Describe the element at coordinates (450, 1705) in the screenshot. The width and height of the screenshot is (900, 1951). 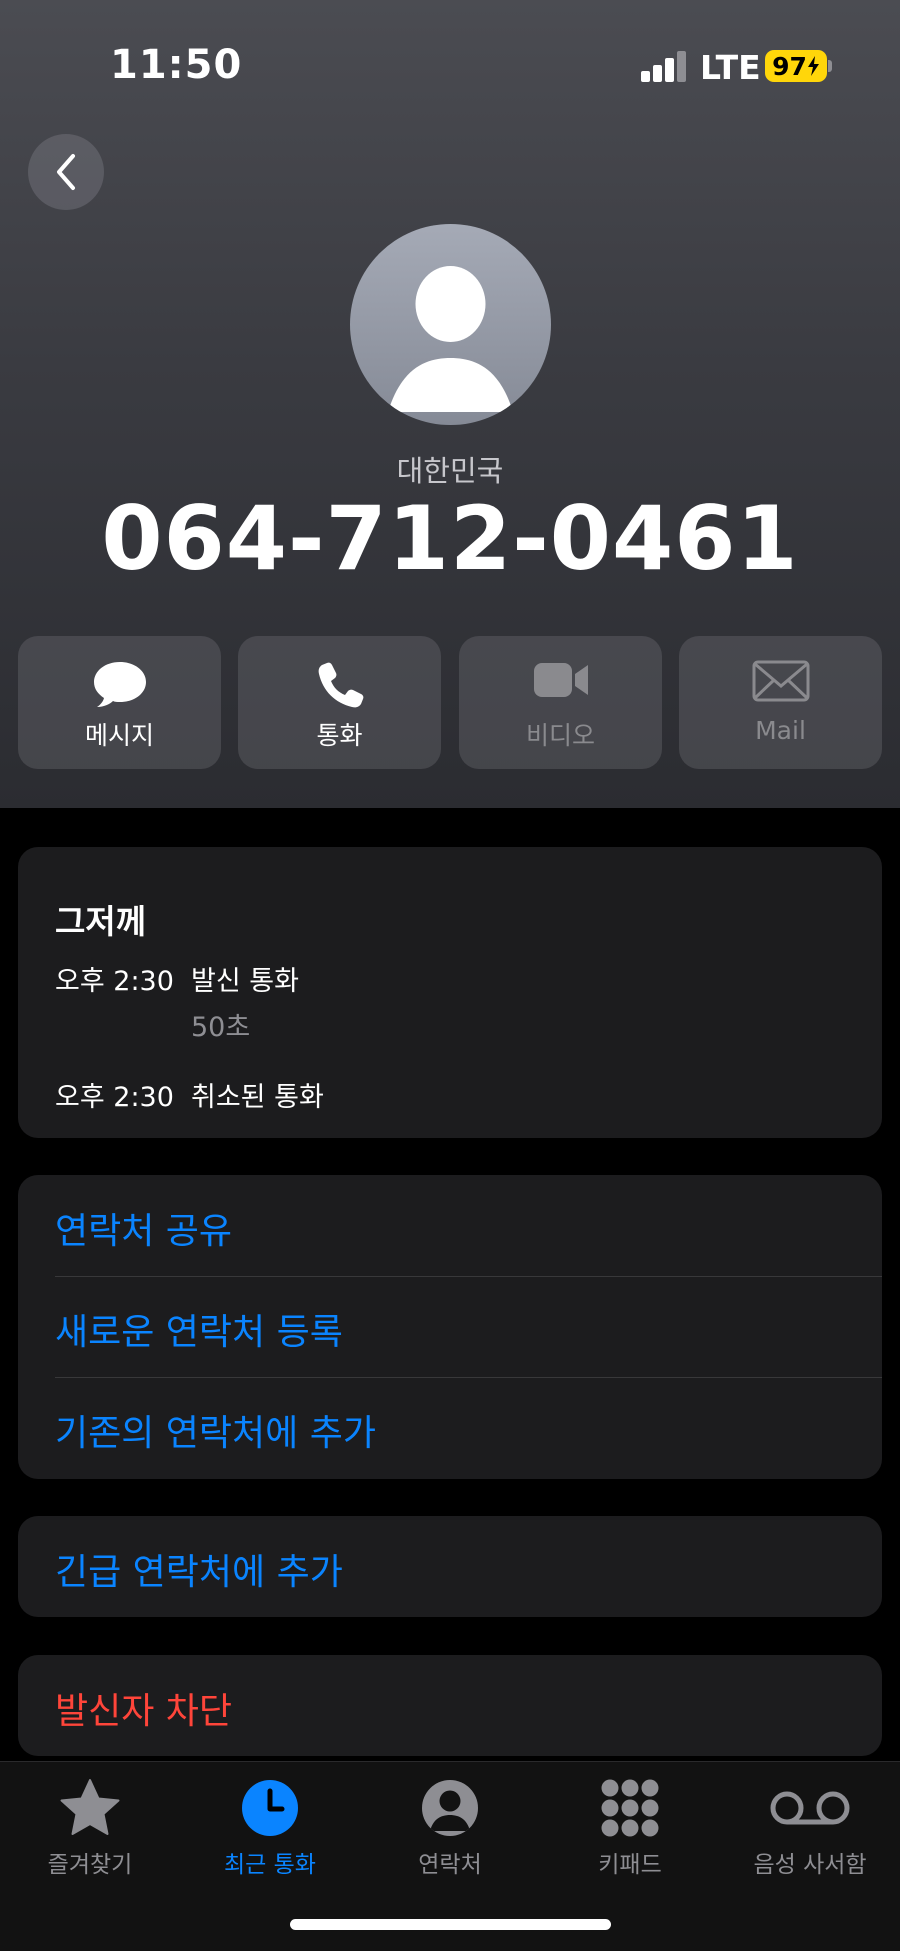
I see `block-caller-card: 발신자 차단` at that location.